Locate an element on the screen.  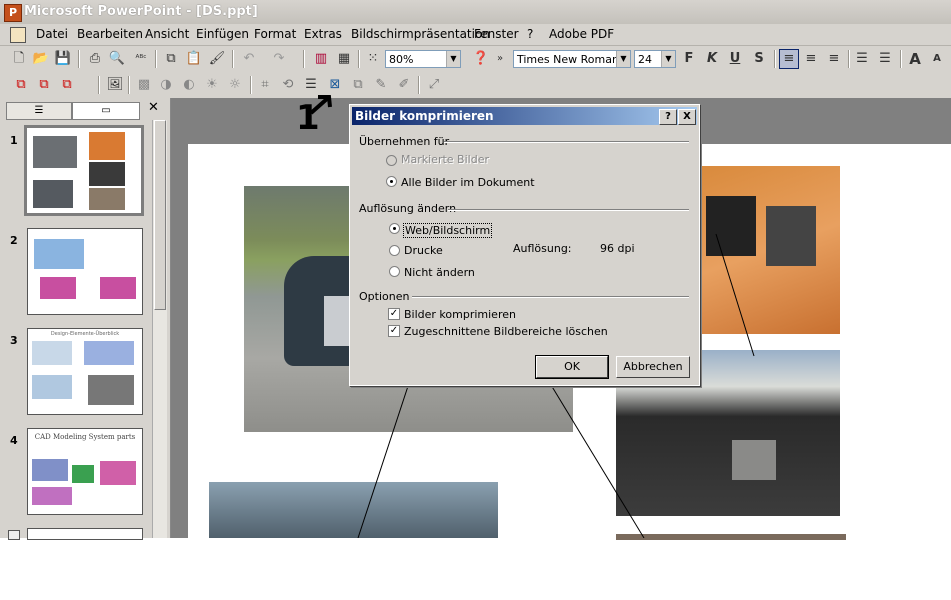
zoom-combo: 80% ▼ is located at coordinates (423, 59).